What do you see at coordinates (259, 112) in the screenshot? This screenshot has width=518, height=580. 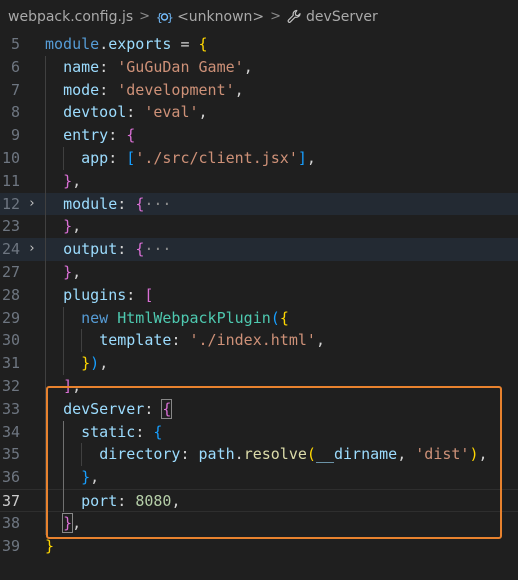 I see `code-line: 8 devtool: 'eval',` at bounding box center [259, 112].